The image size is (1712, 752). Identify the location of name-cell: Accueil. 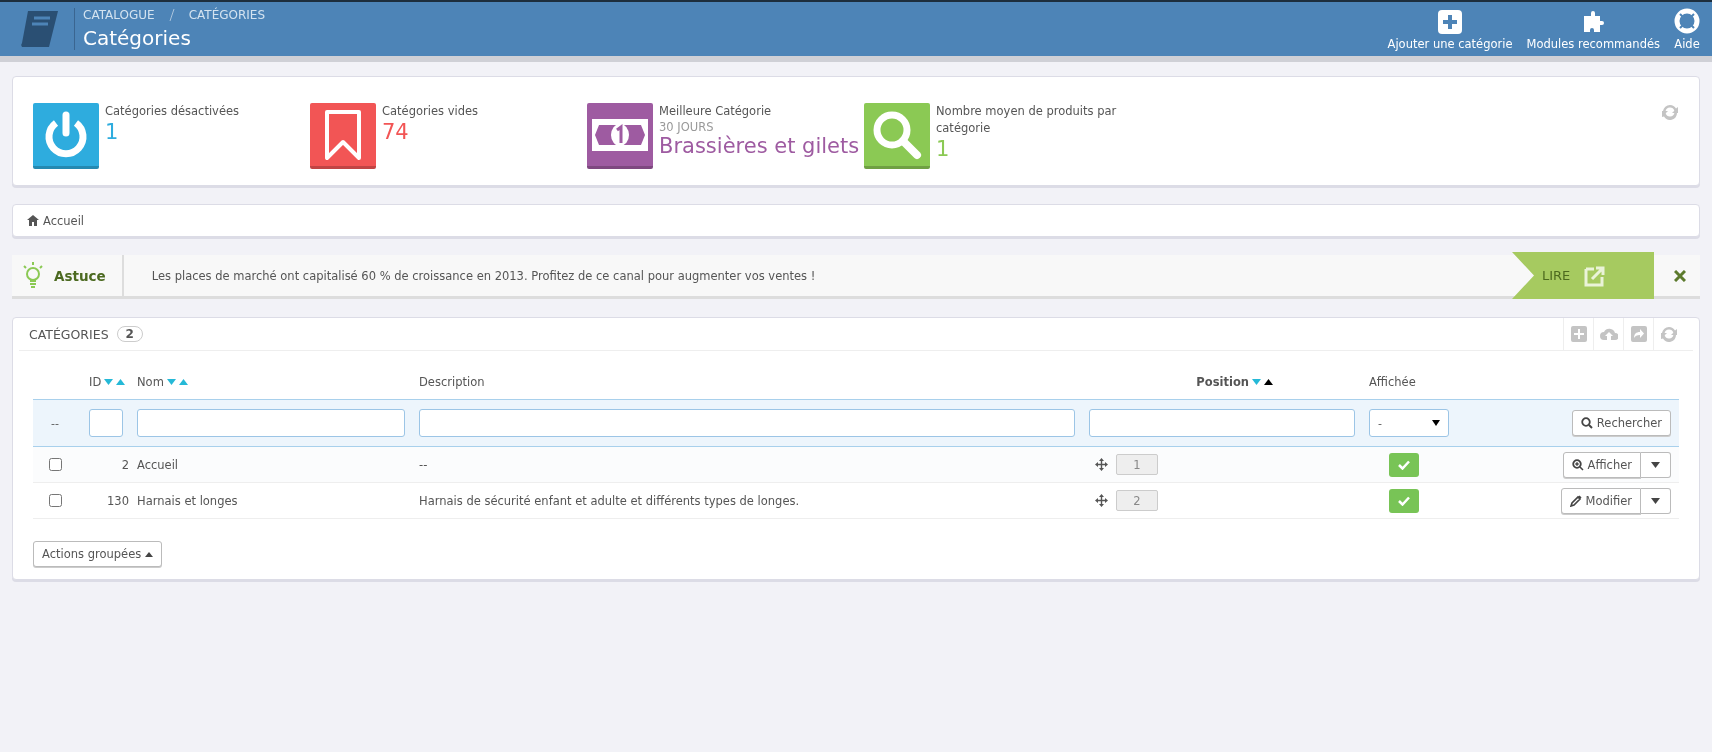
(158, 464).